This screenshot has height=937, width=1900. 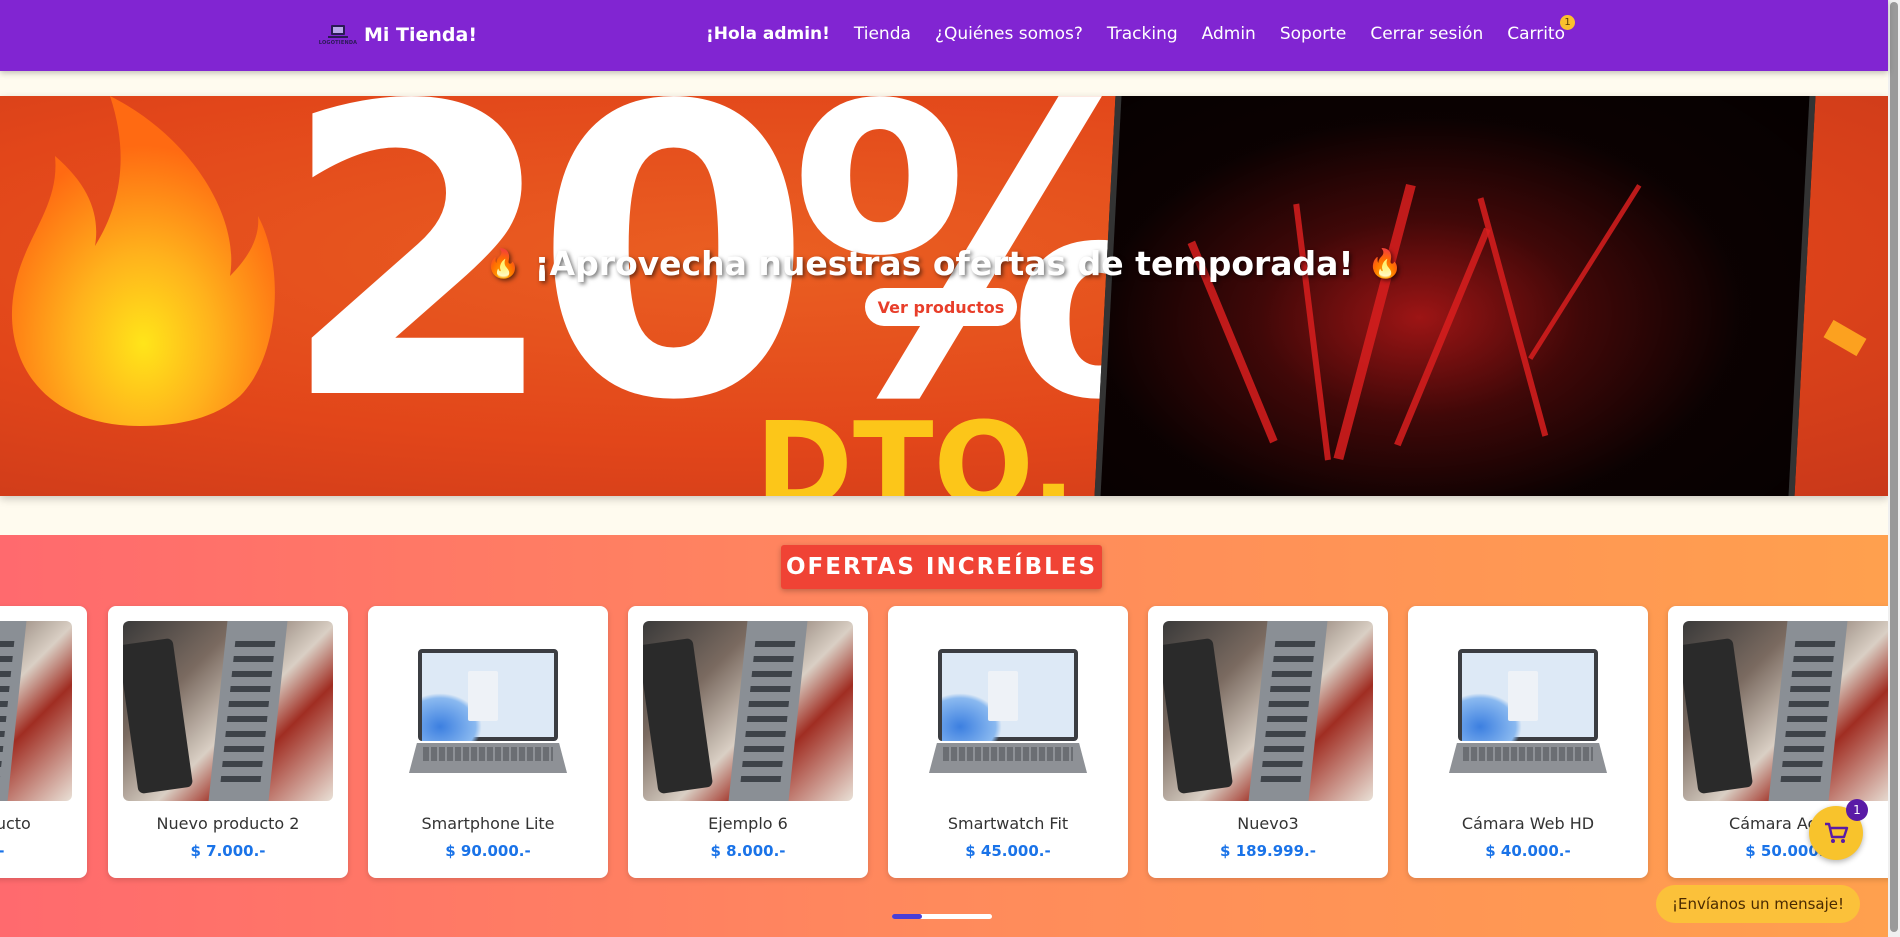 What do you see at coordinates (1837, 832) in the screenshot?
I see `cart-icon` at bounding box center [1837, 832].